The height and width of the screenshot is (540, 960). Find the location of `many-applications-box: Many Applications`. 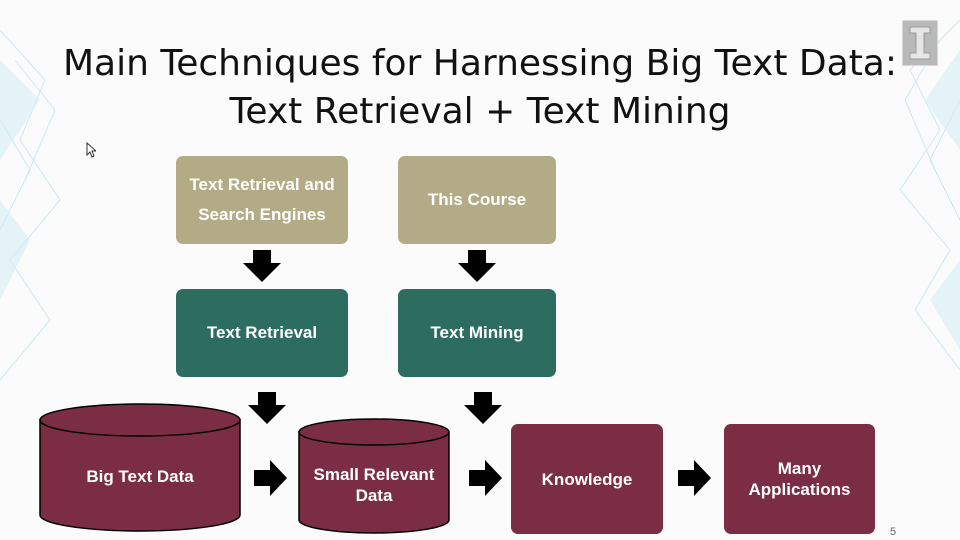

many-applications-box: Many Applications is located at coordinates (799, 479).